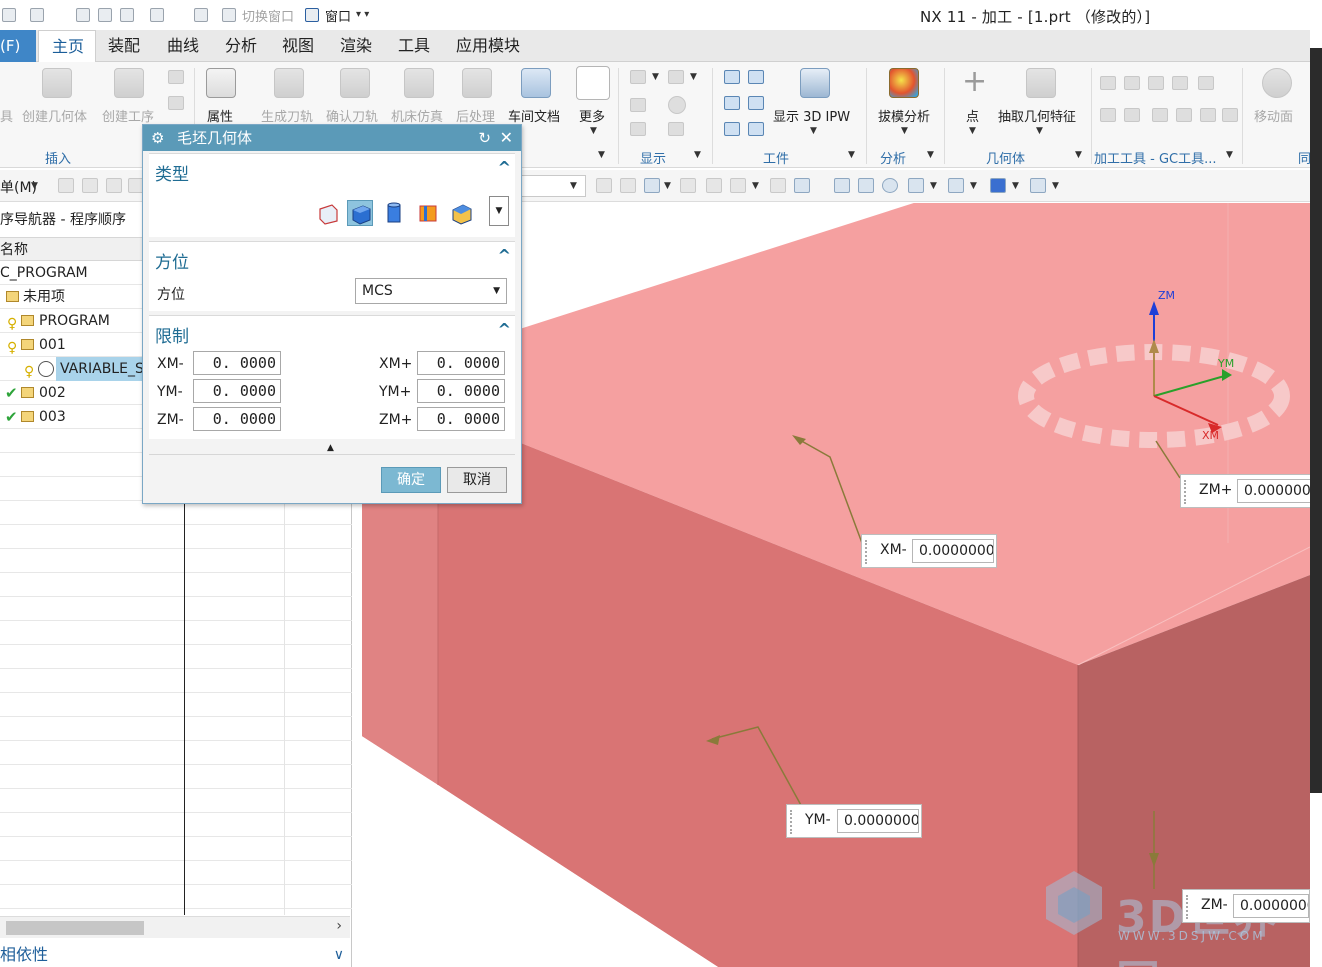 The height and width of the screenshot is (967, 1322). What do you see at coordinates (972, 131) in the screenshot?
I see `point-dropdown-icon: ▼` at bounding box center [972, 131].